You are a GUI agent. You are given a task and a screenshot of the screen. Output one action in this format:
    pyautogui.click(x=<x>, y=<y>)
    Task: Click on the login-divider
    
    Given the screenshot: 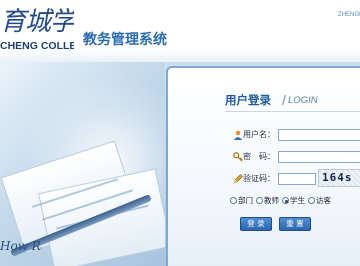 What is the action you would take?
    pyautogui.click(x=292, y=111)
    